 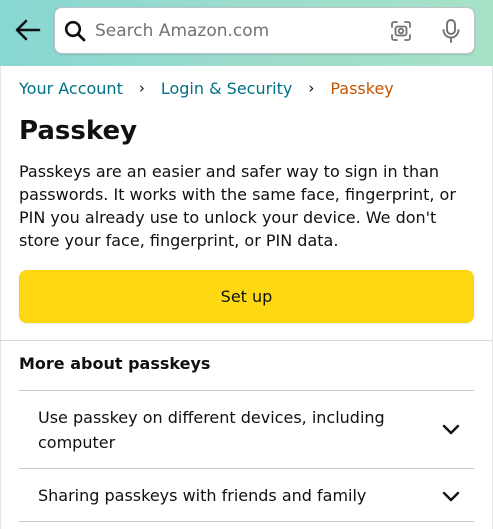 What do you see at coordinates (78, 131) in the screenshot?
I see `page-title: Passkey` at bounding box center [78, 131].